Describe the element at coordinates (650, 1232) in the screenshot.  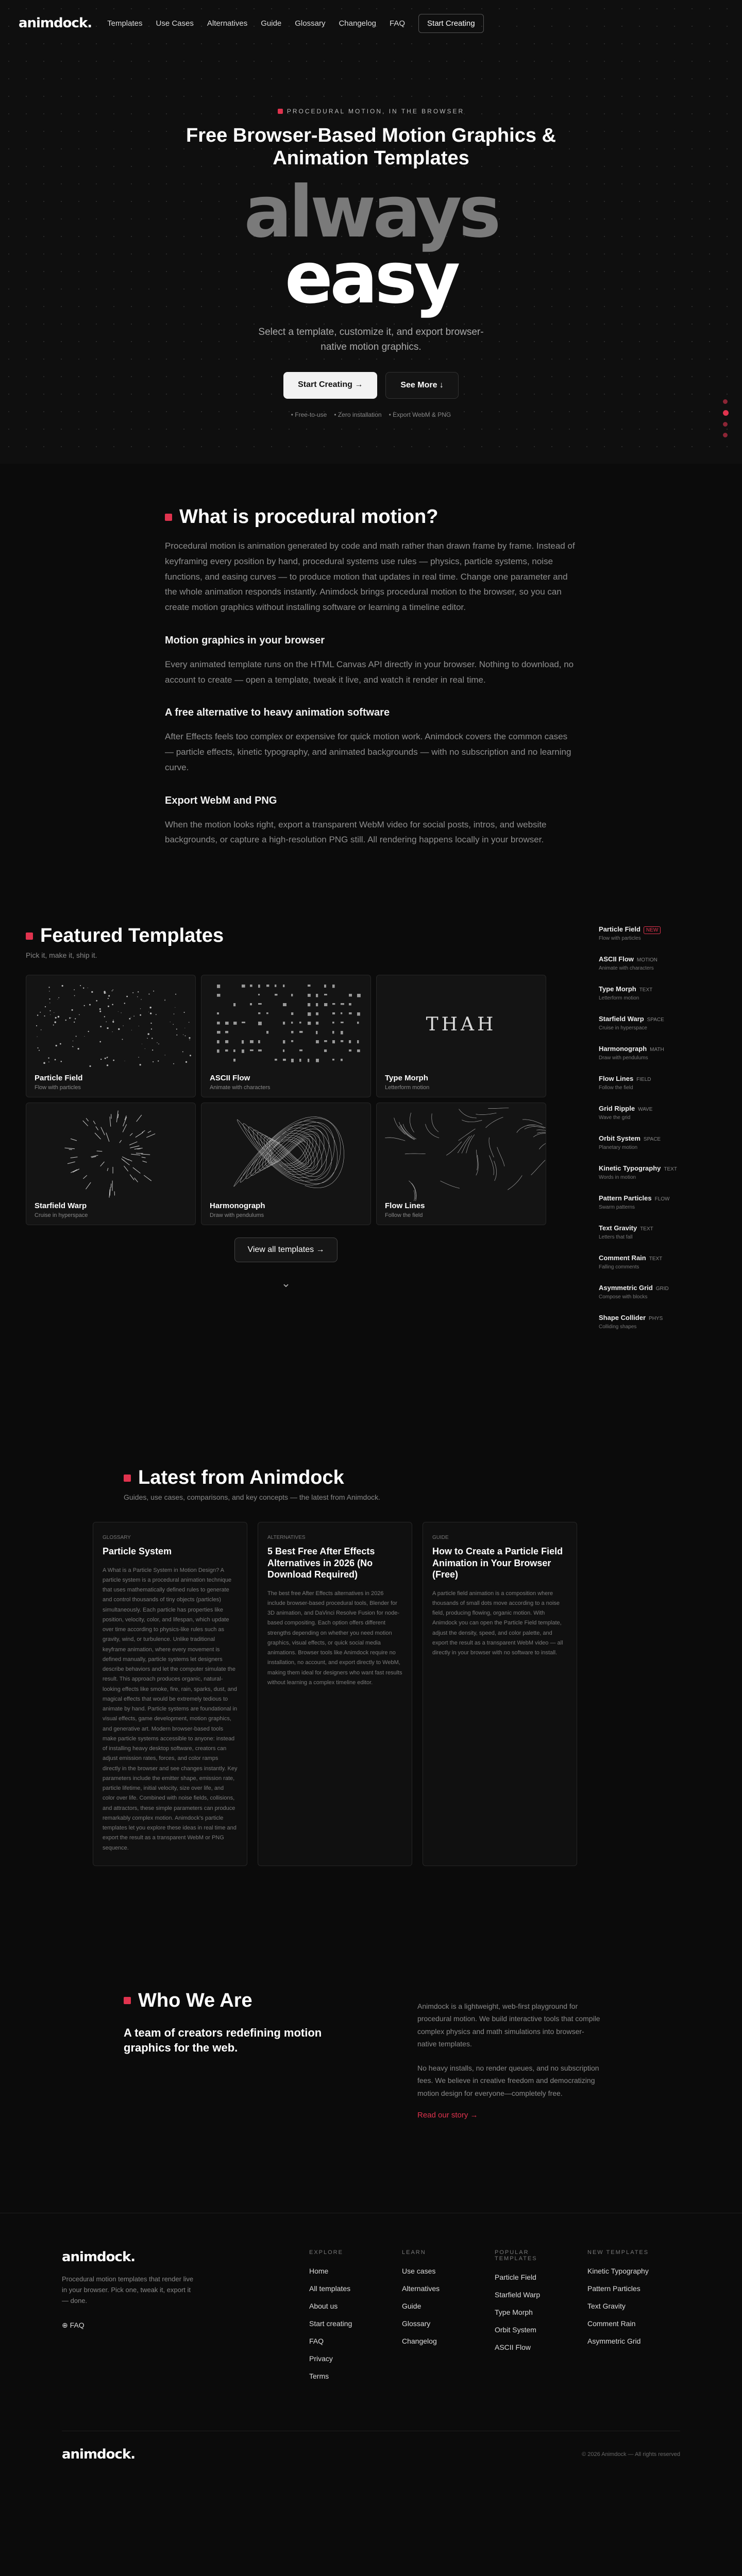
I see `sidebar-template-item: Text Gravity TEXT Letters that fall` at that location.